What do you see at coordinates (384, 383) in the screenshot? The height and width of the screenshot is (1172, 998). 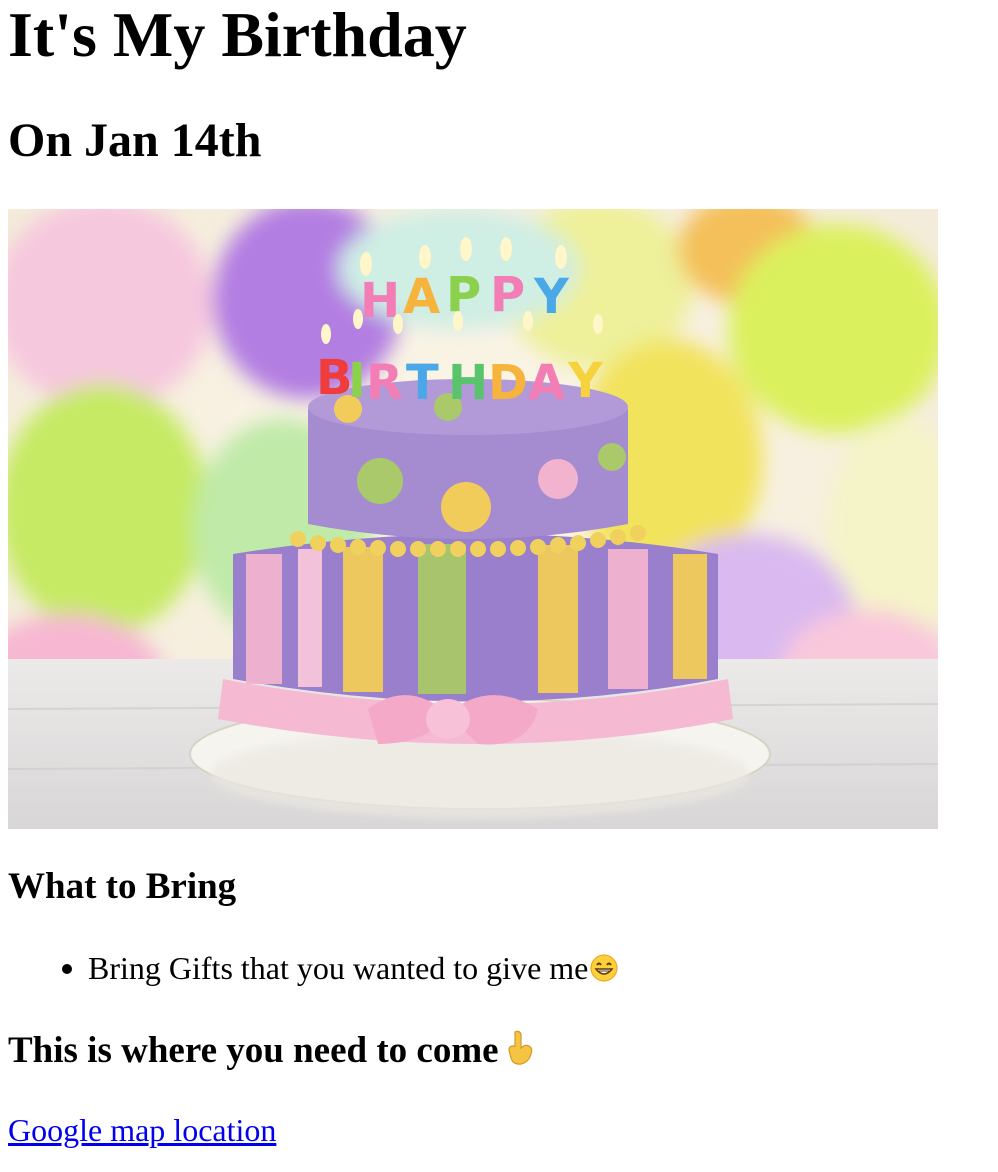 I see `svg-text: R` at bounding box center [384, 383].